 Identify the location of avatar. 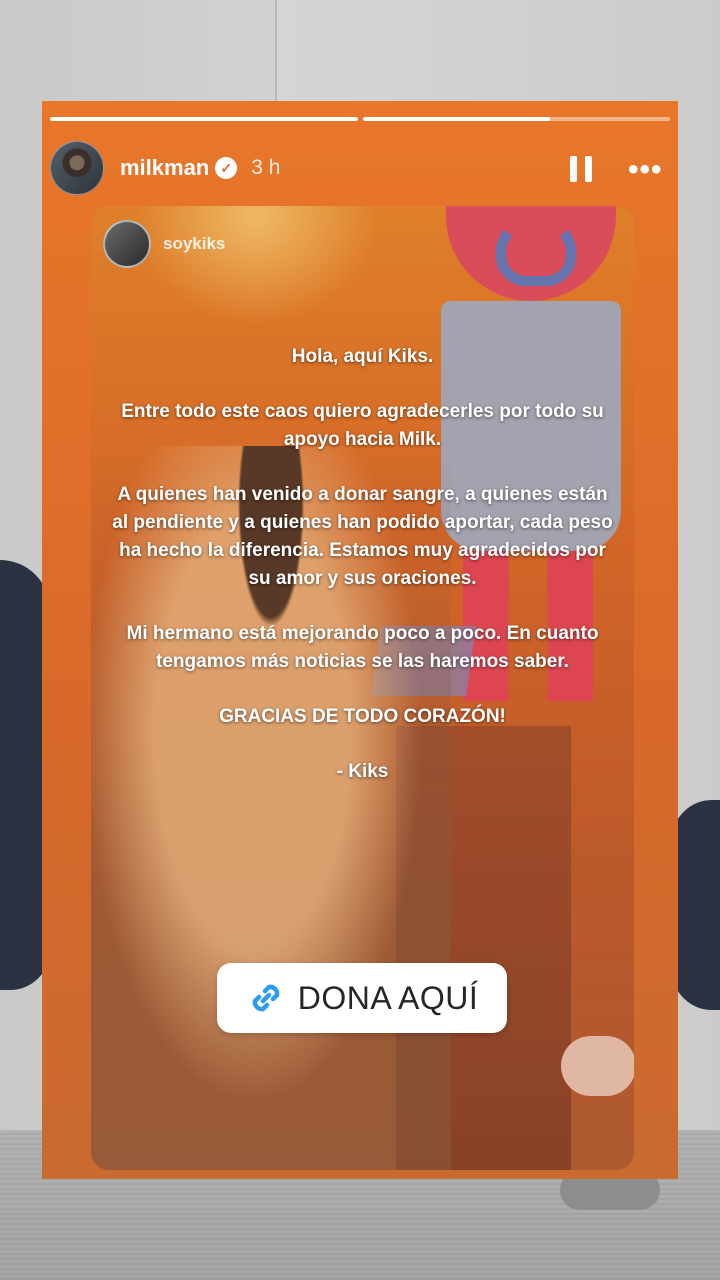
(77, 168).